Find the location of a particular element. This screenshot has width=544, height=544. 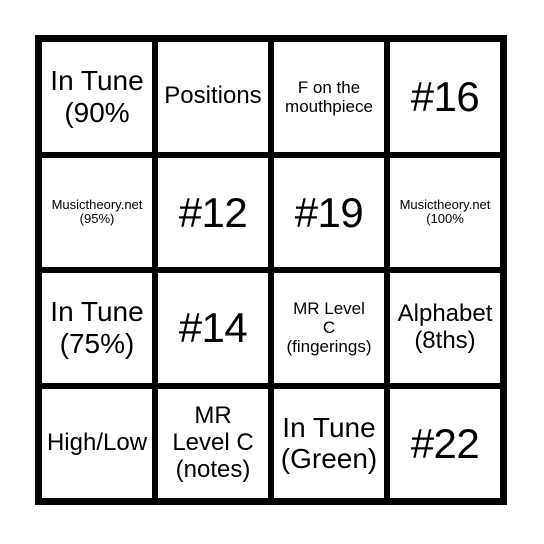

bingo-cell-r4c1: High/Low is located at coordinates (97, 443).